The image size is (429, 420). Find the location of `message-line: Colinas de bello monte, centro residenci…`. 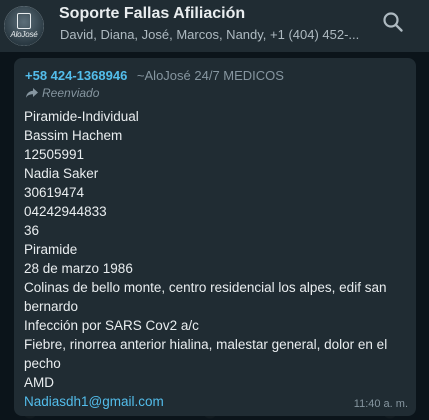

message-line: Colinas de bello monte, centro residenci… is located at coordinates (205, 297).